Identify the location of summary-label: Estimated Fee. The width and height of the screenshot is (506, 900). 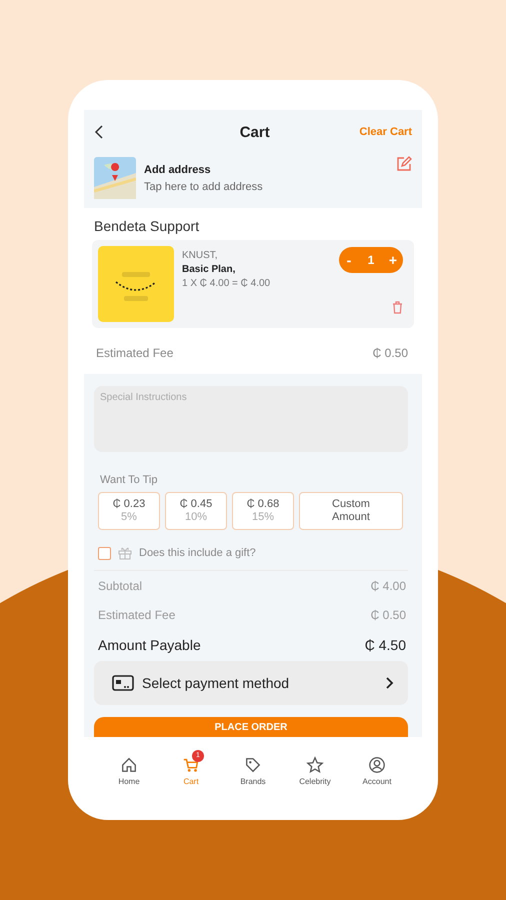
(137, 615).